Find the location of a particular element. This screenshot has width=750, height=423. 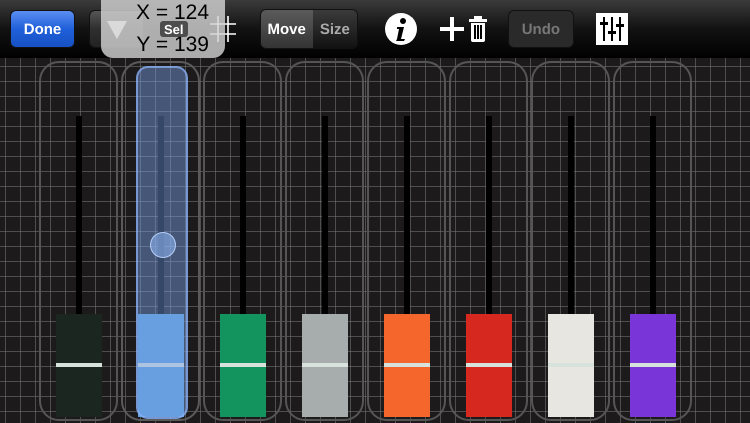

trash-icon is located at coordinates (478, 29).